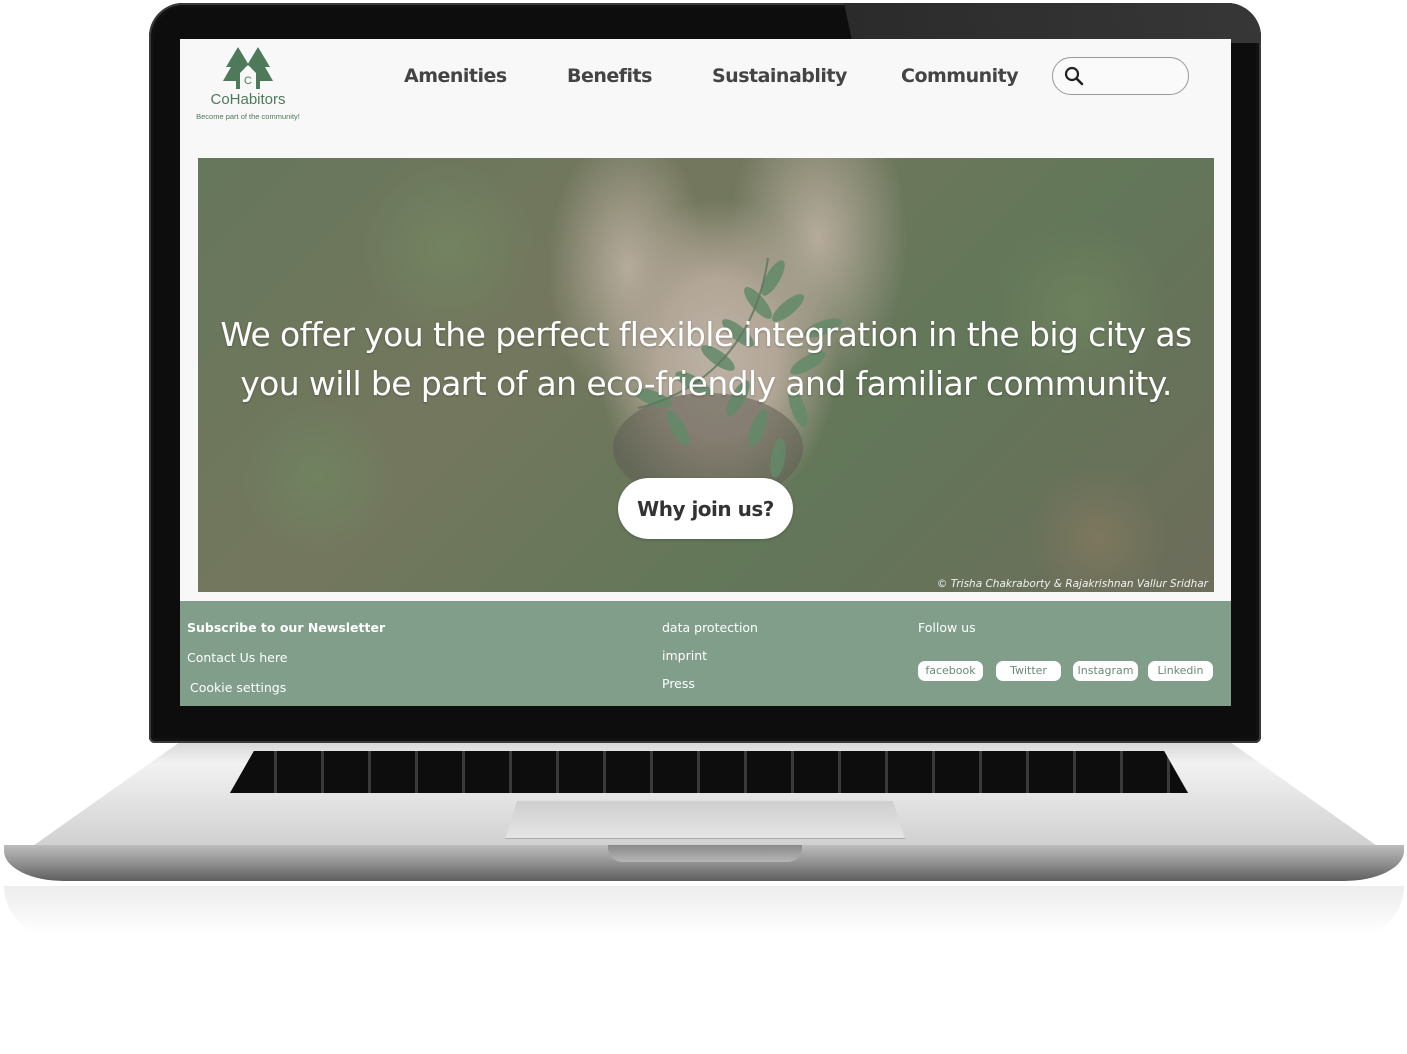  What do you see at coordinates (684, 655) in the screenshot?
I see `imprint-link: imprint` at bounding box center [684, 655].